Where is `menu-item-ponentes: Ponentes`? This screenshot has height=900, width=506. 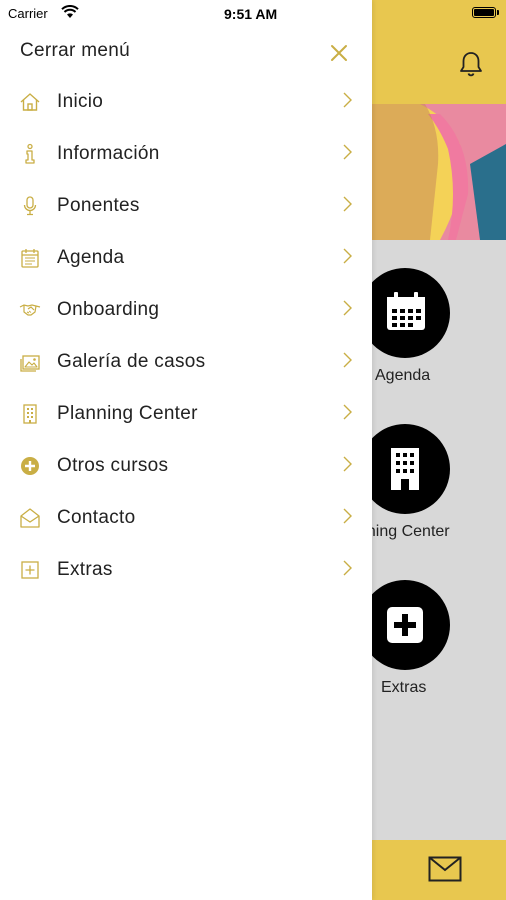 menu-item-ponentes: Ponentes is located at coordinates (186, 206).